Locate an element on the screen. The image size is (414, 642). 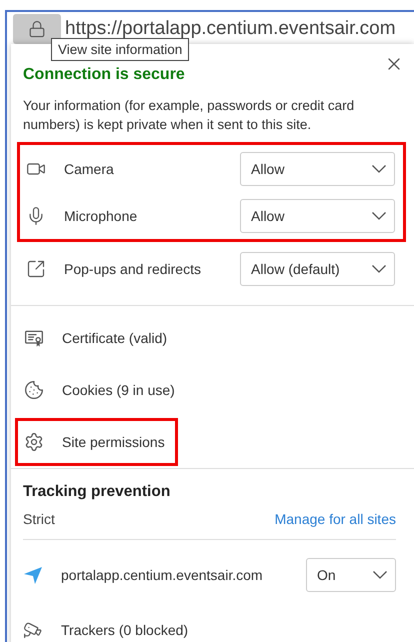
site-info-link: Site permissions is located at coordinates (96, 442).